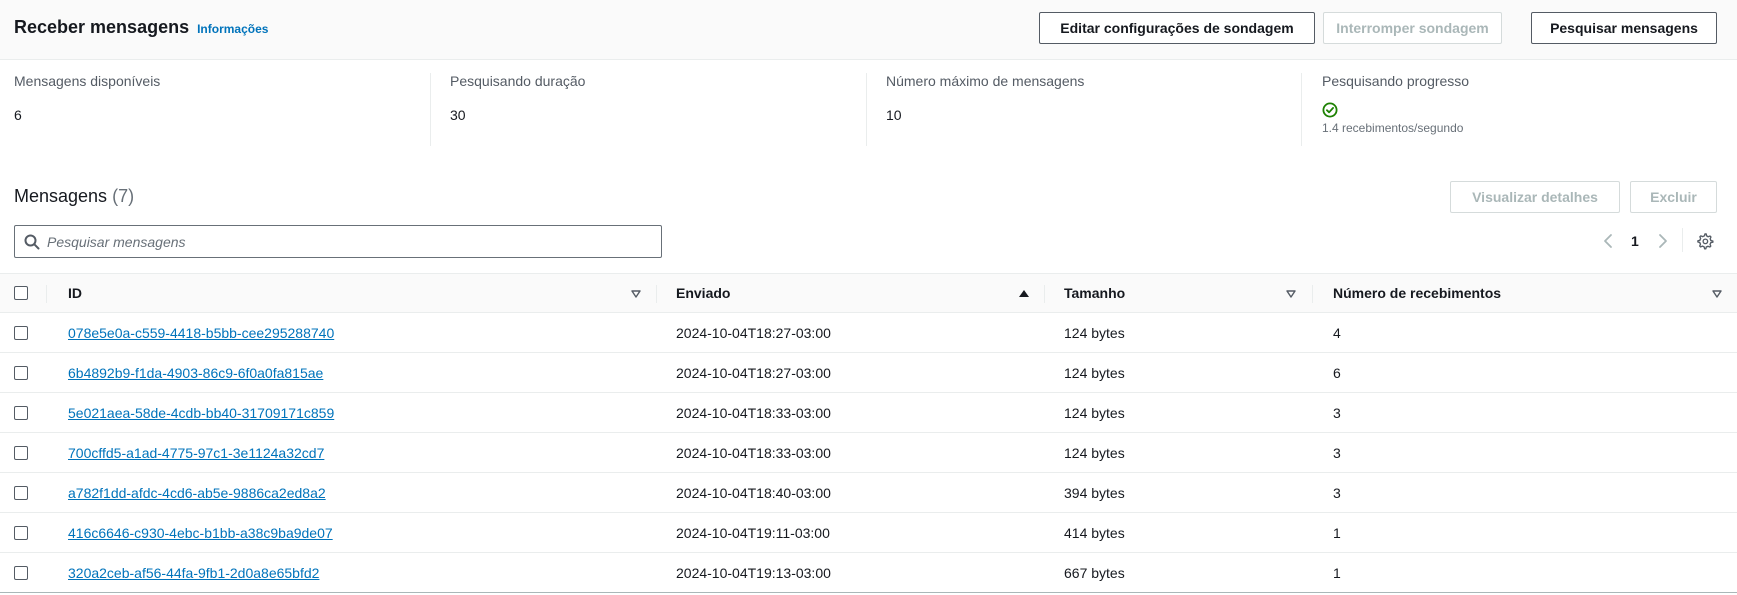 This screenshot has height=595, width=1737. What do you see at coordinates (703, 293) in the screenshot?
I see `column-header-sent: Enviado` at bounding box center [703, 293].